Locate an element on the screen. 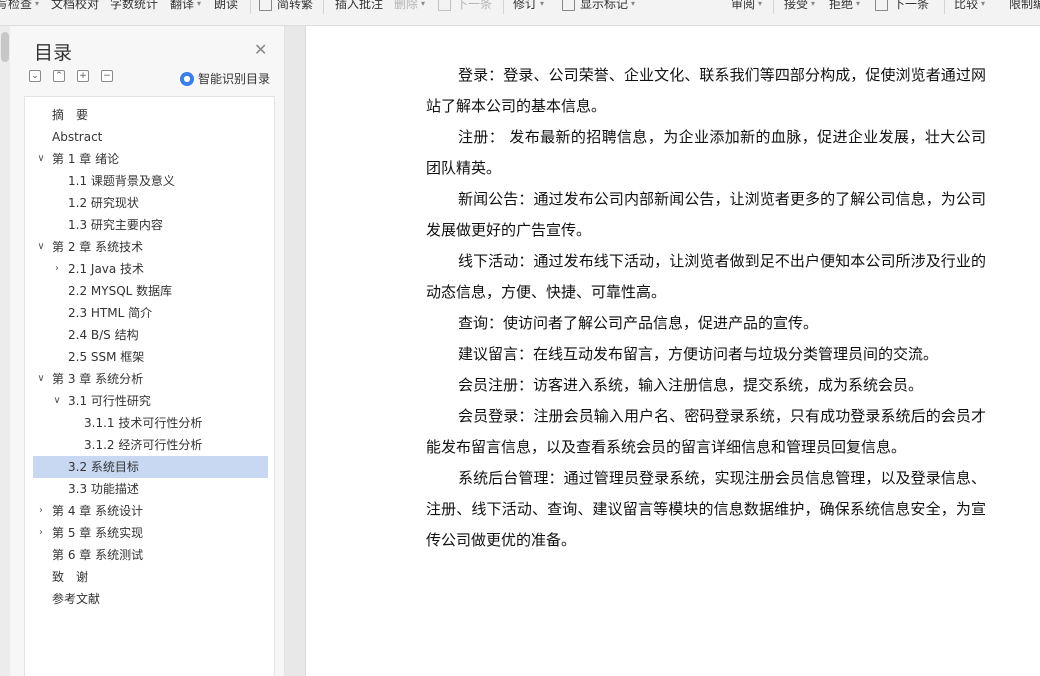 The width and height of the screenshot is (1040, 676). toc-item-abstract-cn: 摘 要 is located at coordinates (150, 115).